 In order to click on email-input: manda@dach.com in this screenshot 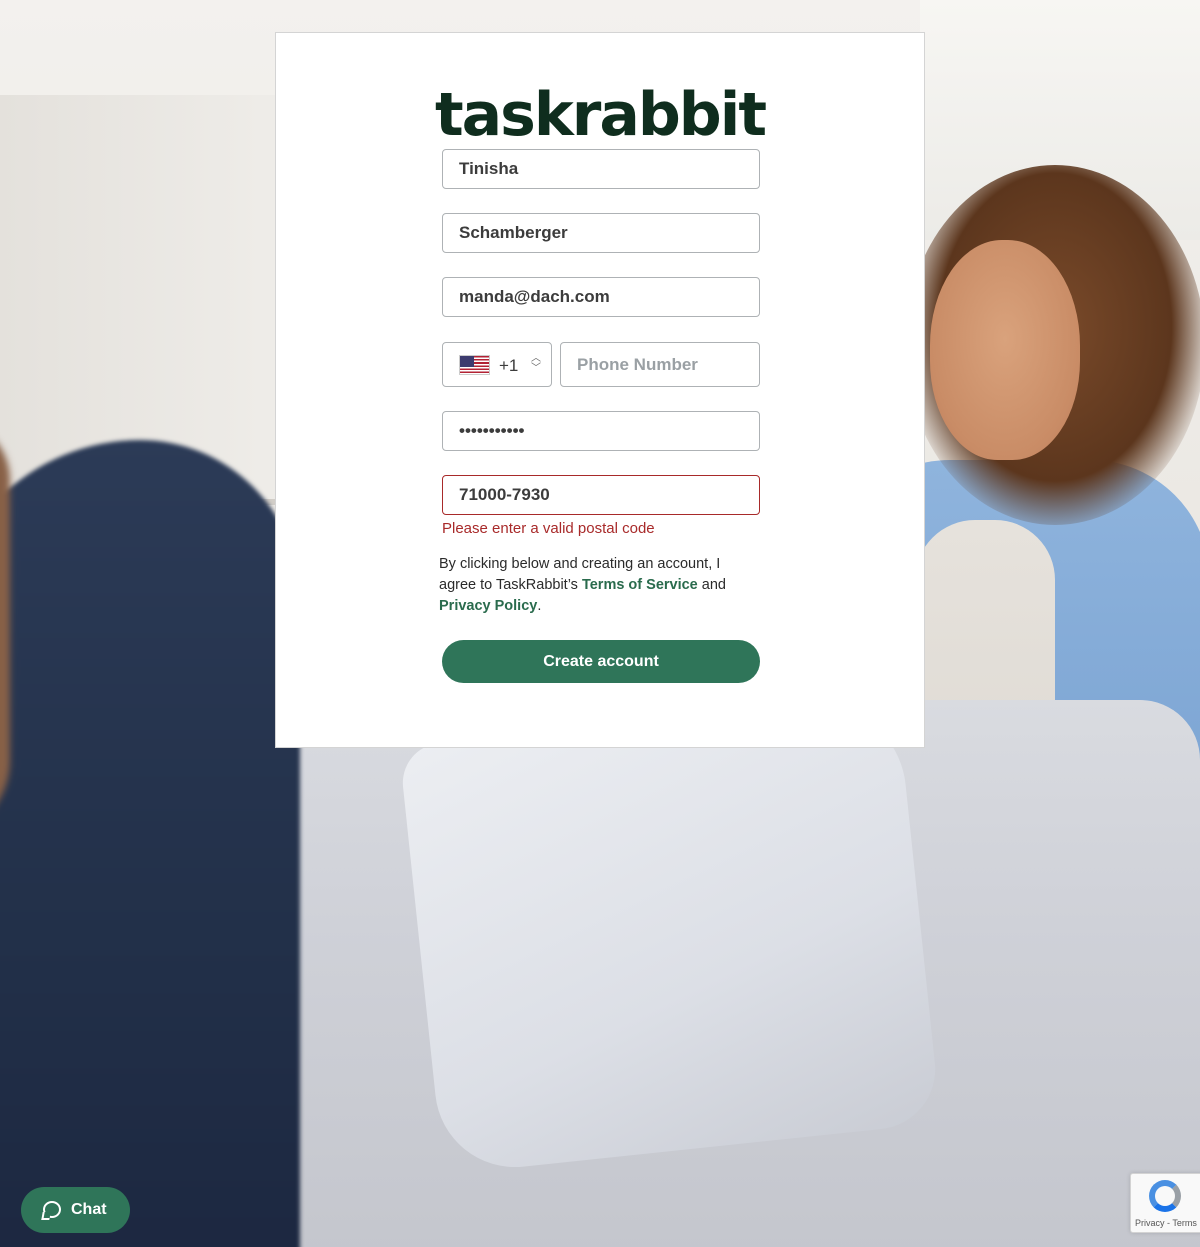, I will do `click(601, 297)`.